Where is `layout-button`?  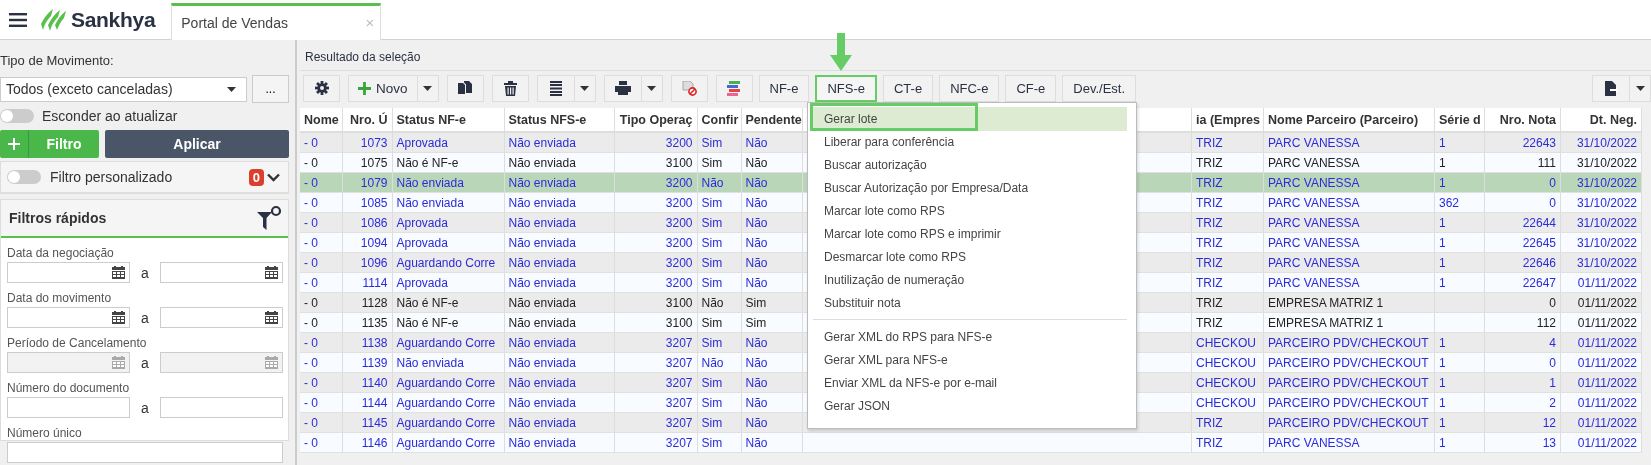
layout-button is located at coordinates (734, 88).